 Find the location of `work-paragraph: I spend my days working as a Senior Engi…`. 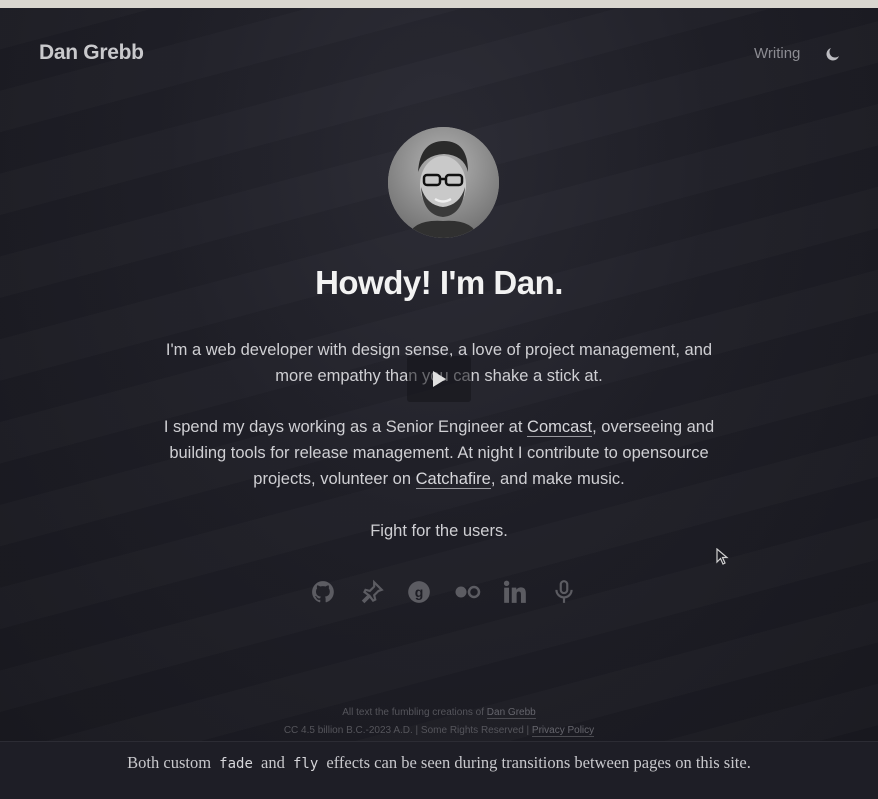

work-paragraph: I spend my days working as a Senior Engi… is located at coordinates (439, 453).